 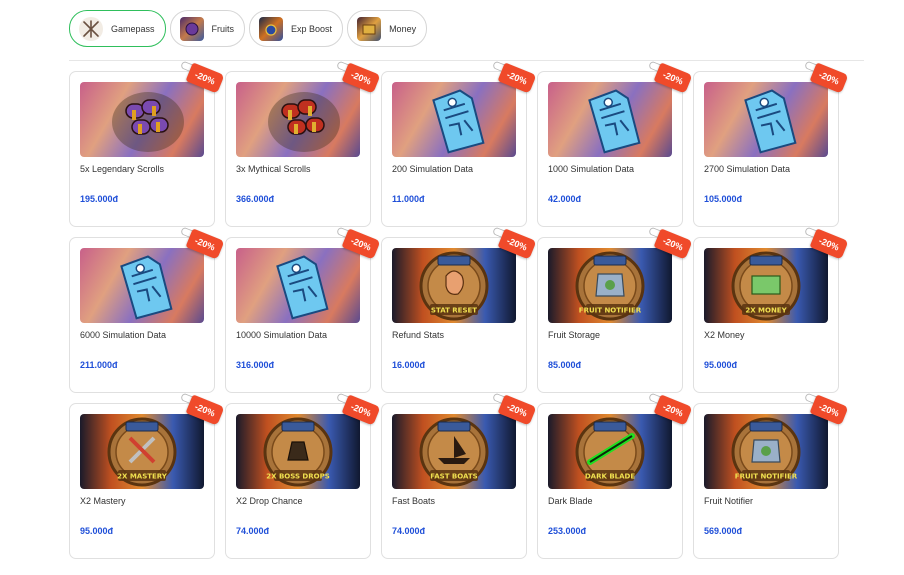 I want to click on divider, so click(x=466, y=60).